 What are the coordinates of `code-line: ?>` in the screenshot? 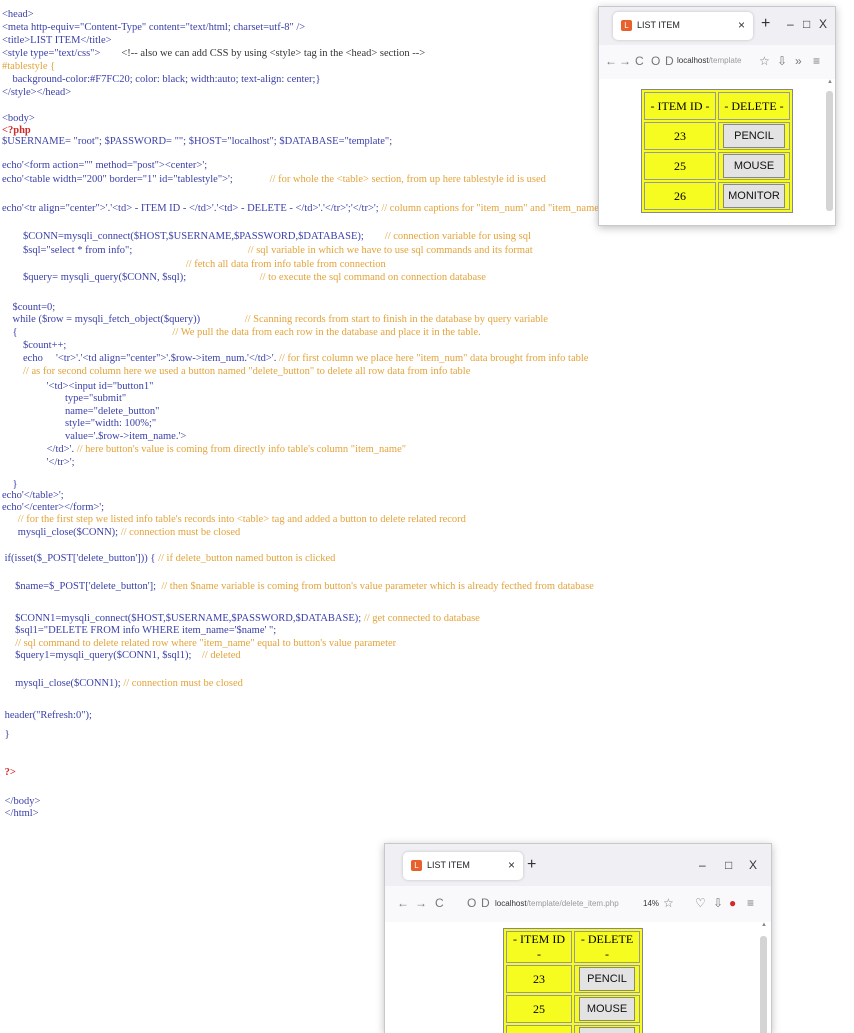 It's located at (9, 772).